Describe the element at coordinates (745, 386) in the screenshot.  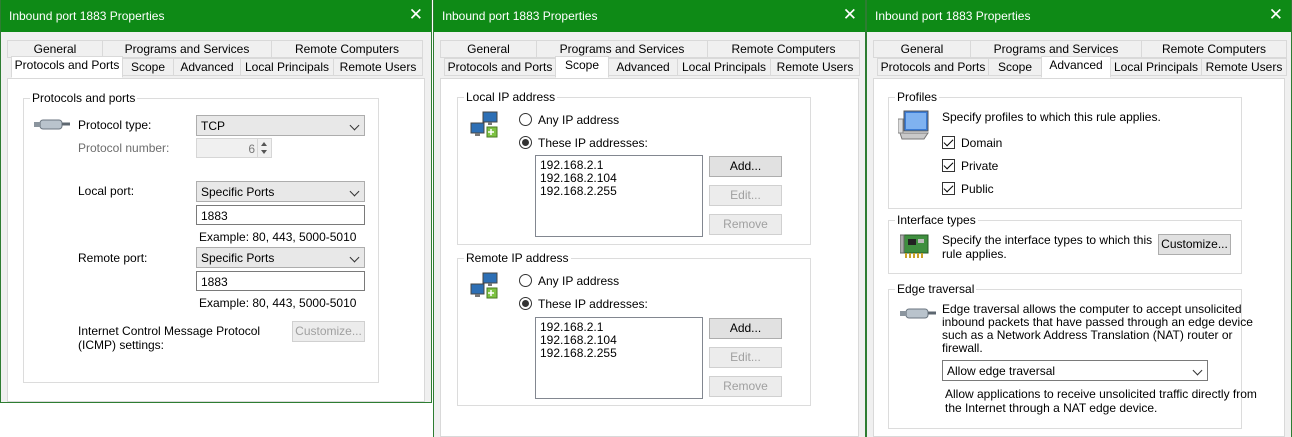
I see `remote-remove-button: Remove` at that location.